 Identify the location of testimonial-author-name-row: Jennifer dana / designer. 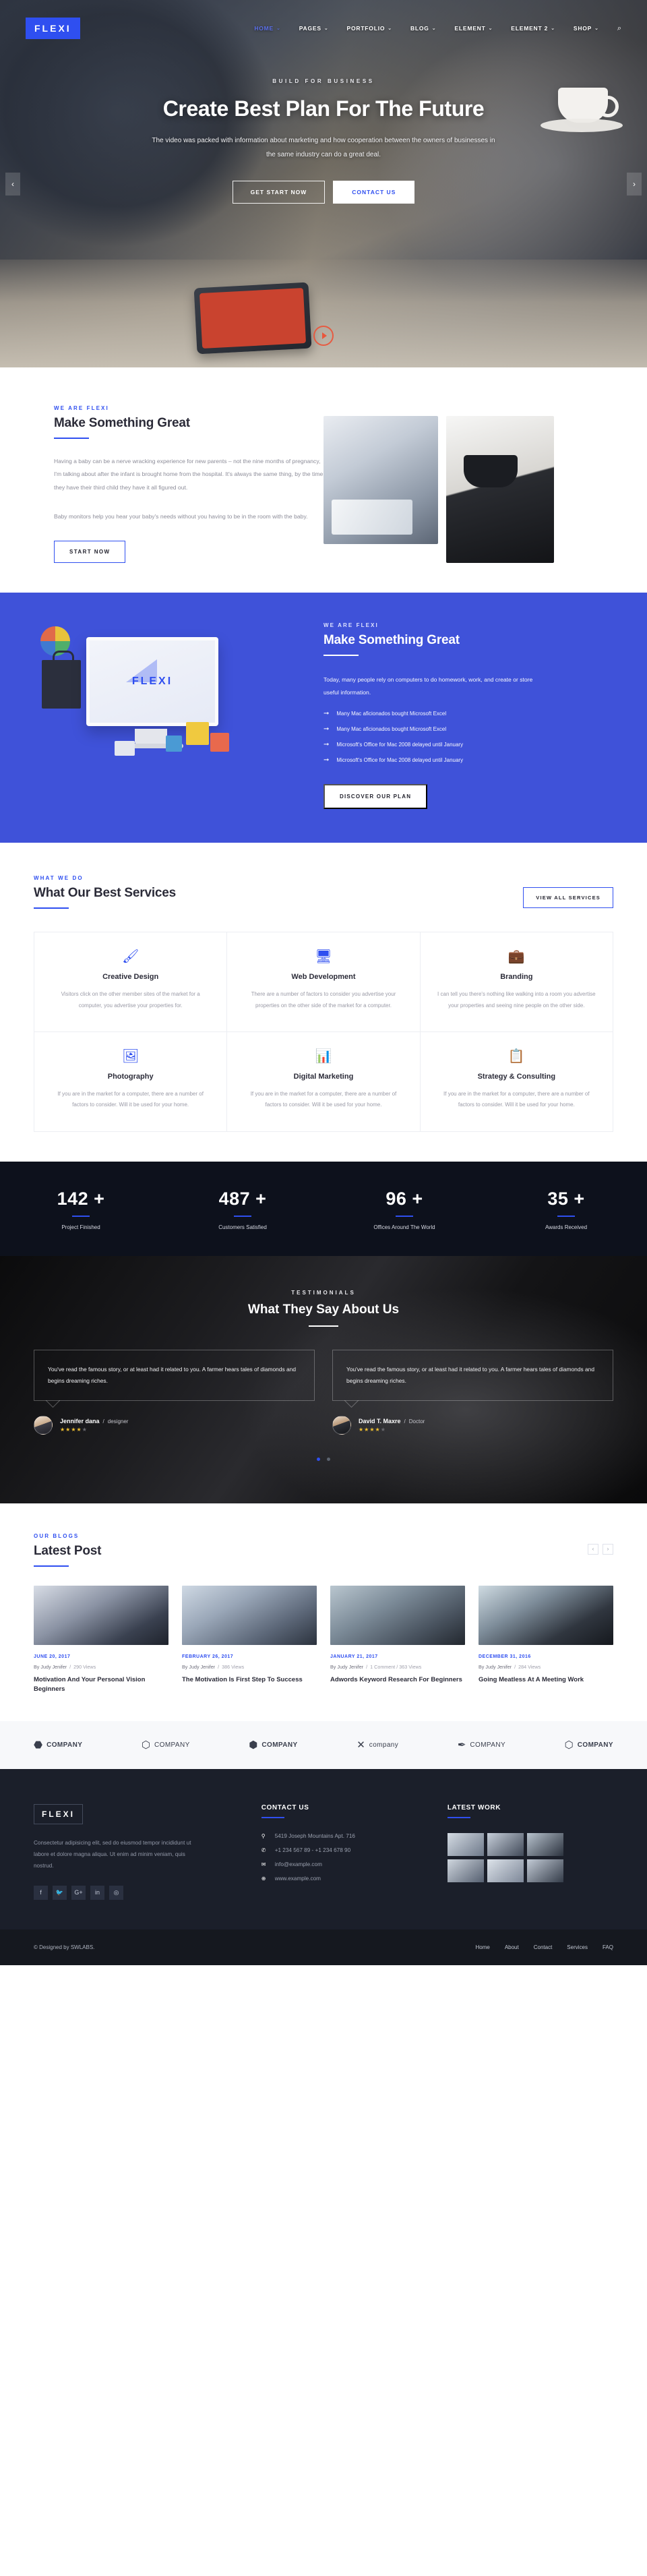
(94, 1421).